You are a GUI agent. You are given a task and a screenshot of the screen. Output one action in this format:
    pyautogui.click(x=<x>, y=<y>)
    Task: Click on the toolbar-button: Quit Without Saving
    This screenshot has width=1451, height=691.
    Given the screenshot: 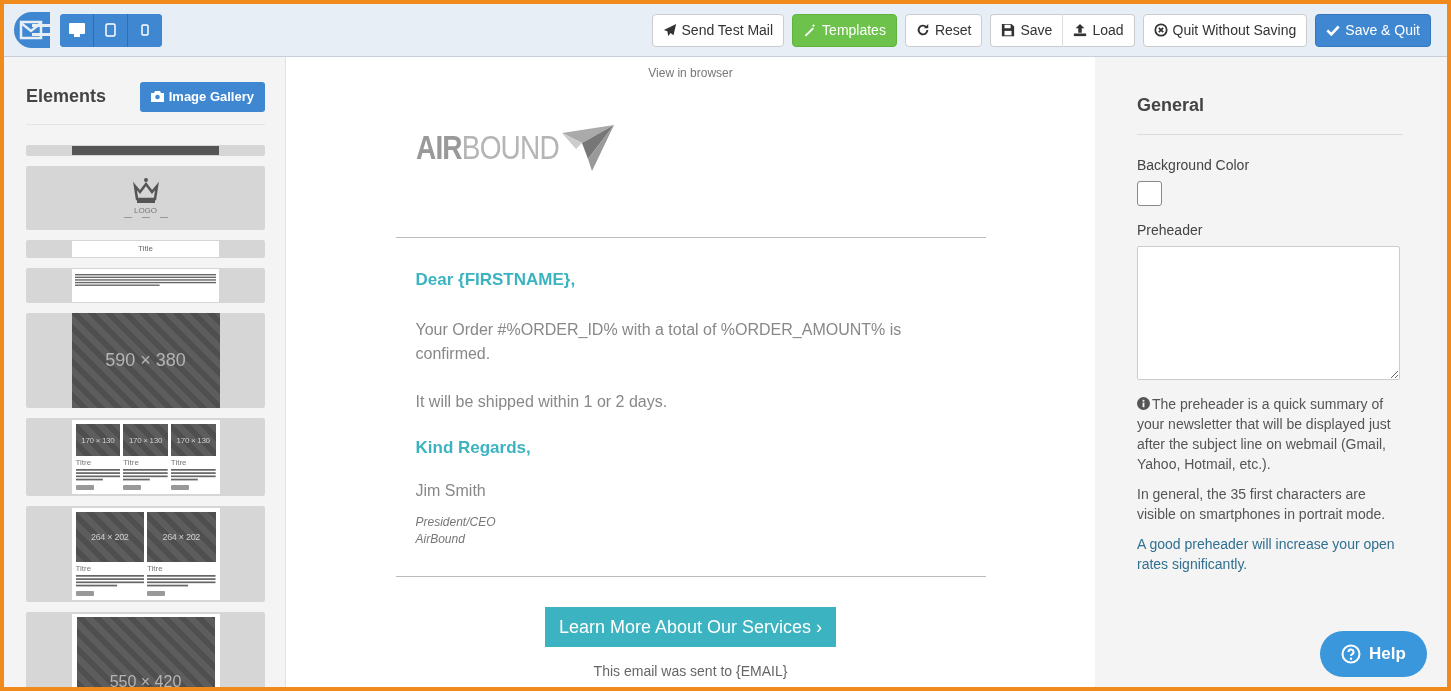 What is the action you would take?
    pyautogui.click(x=1225, y=30)
    